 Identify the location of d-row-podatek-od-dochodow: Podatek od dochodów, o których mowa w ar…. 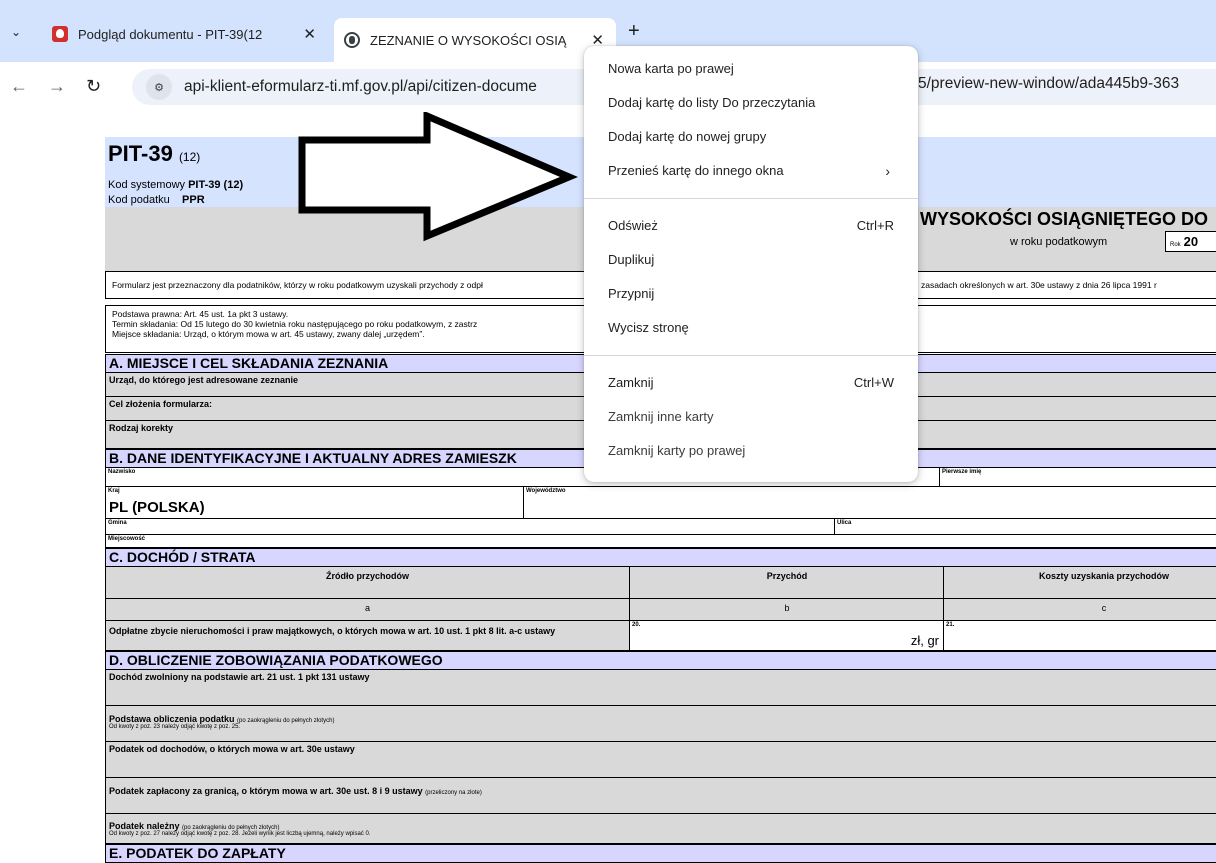
(660, 760).